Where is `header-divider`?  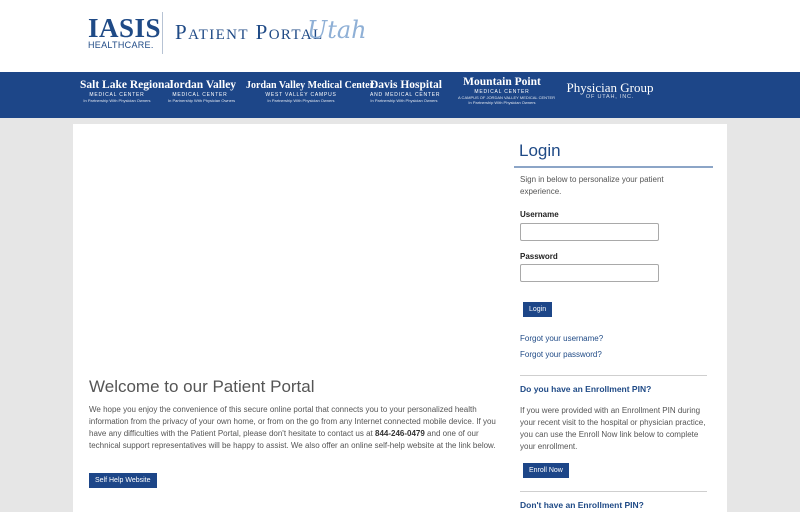
header-divider is located at coordinates (162, 33).